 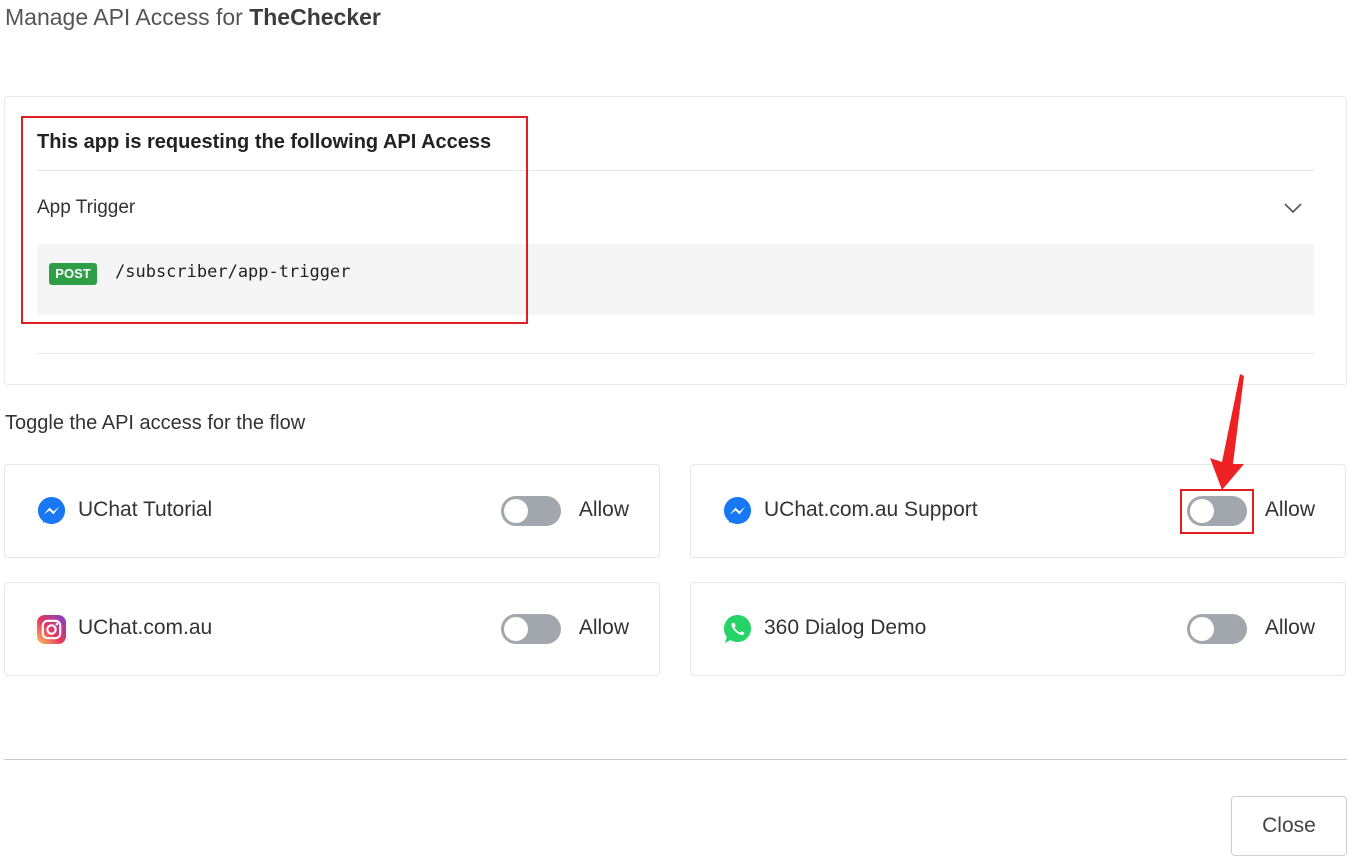 What do you see at coordinates (51, 629) in the screenshot?
I see `instagram-icon` at bounding box center [51, 629].